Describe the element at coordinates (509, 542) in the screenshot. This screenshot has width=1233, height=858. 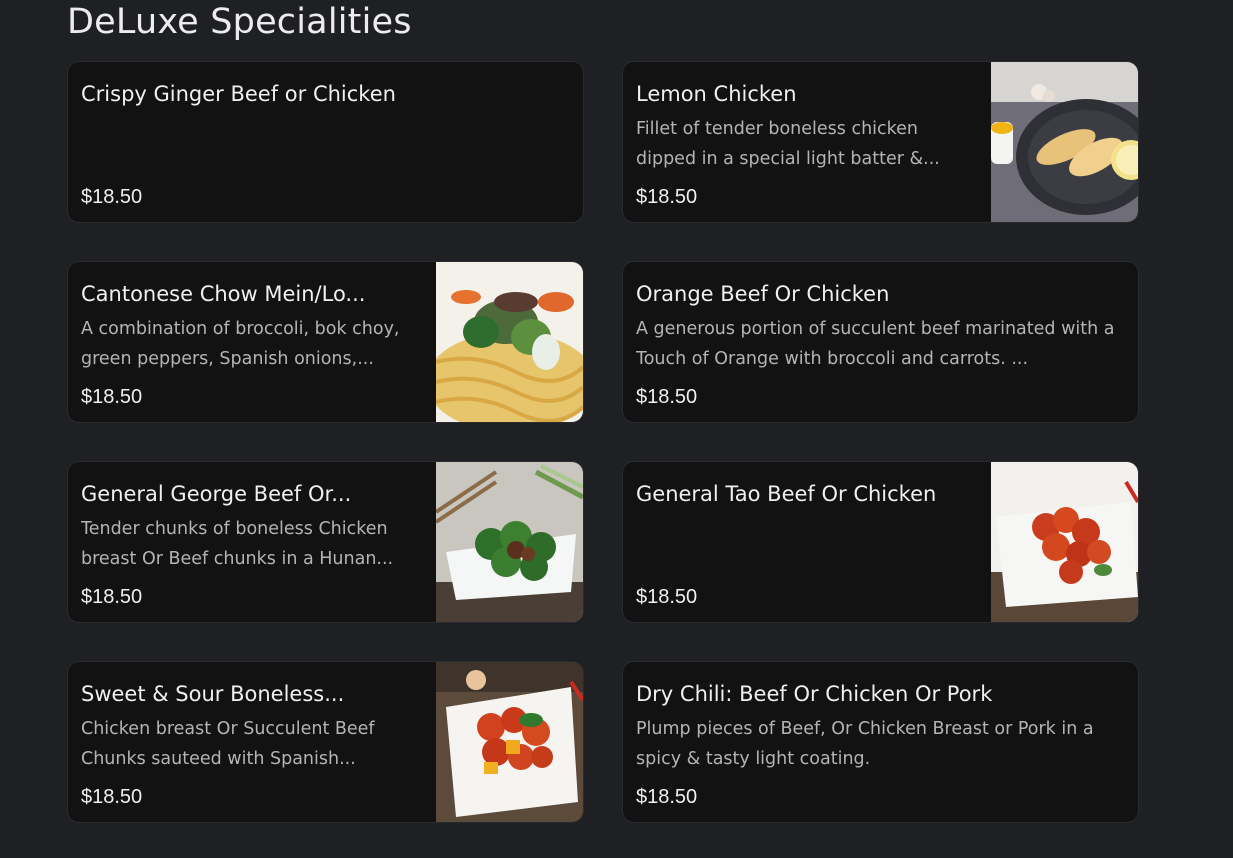
I see `broccoli-beef-photo` at that location.